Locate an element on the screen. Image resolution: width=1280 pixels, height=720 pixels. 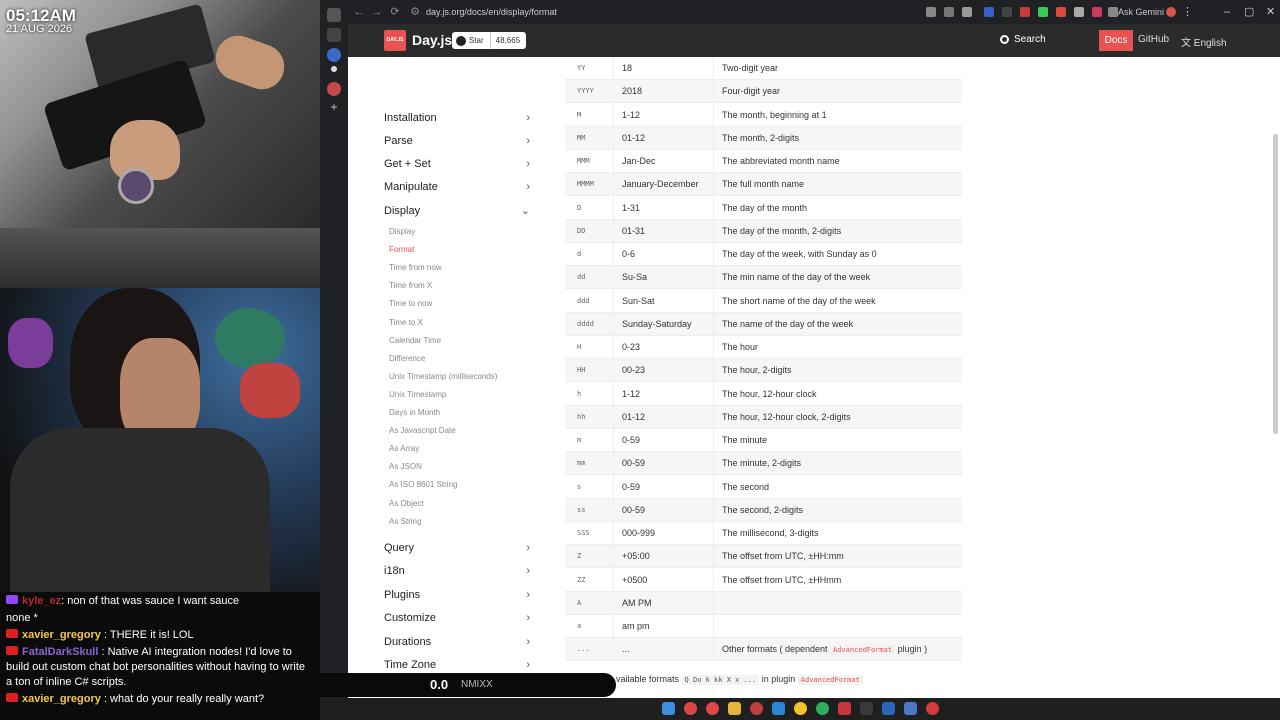
sidebar-subitem: Time to X is located at coordinates (406, 323).